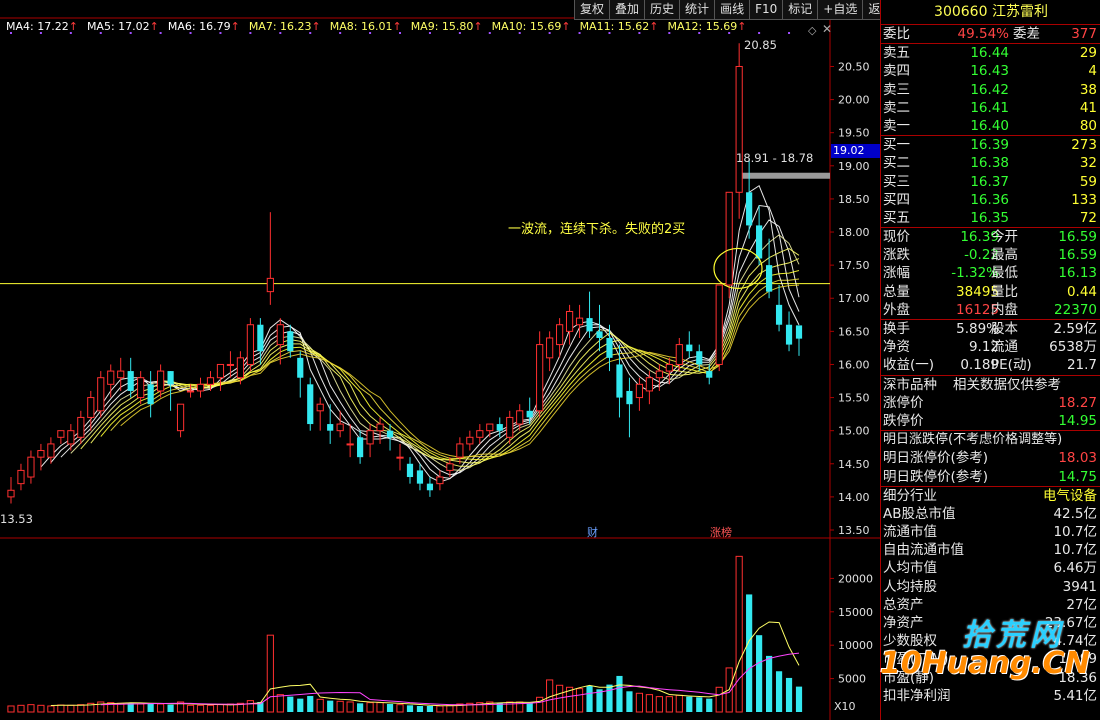  I want to click on toolbar-button-7: +自选, so click(840, 10).